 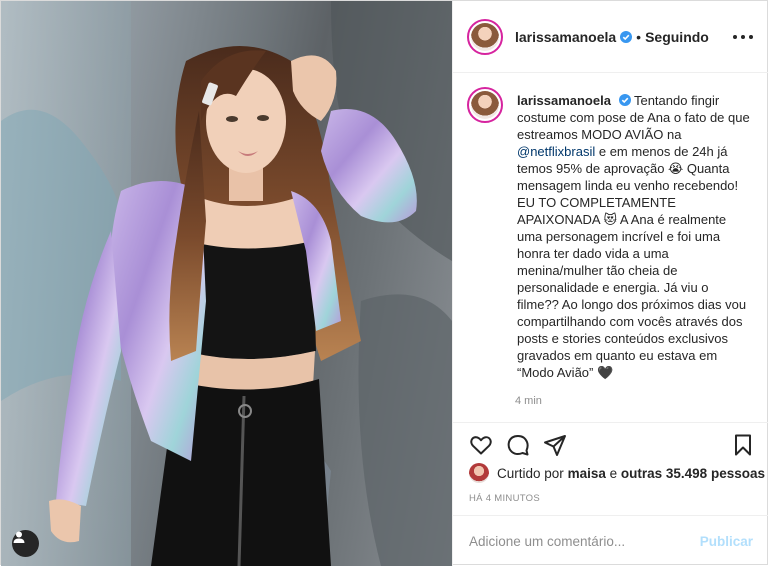 What do you see at coordinates (479, 473) in the screenshot?
I see `liker-avatar` at bounding box center [479, 473].